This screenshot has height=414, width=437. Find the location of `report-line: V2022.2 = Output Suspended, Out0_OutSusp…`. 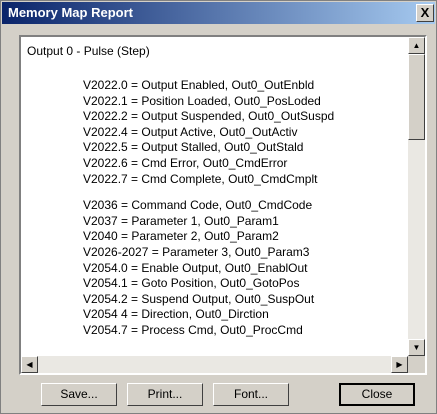

report-line: V2022.2 = Output Suspended, Out0_OutSusp… is located at coordinates (209, 116).